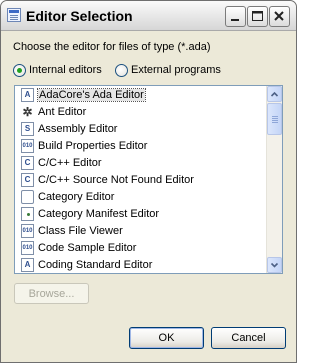 The height and width of the screenshot is (363, 320). I want to click on ada-editor-icon: A, so click(27, 94).